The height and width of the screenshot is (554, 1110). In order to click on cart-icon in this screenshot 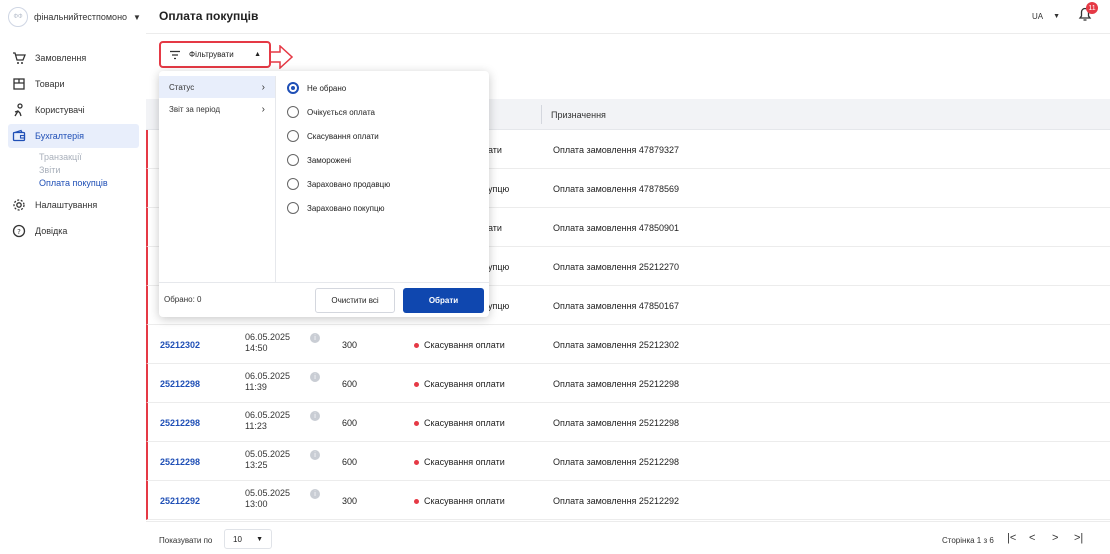, I will do `click(19, 58)`.